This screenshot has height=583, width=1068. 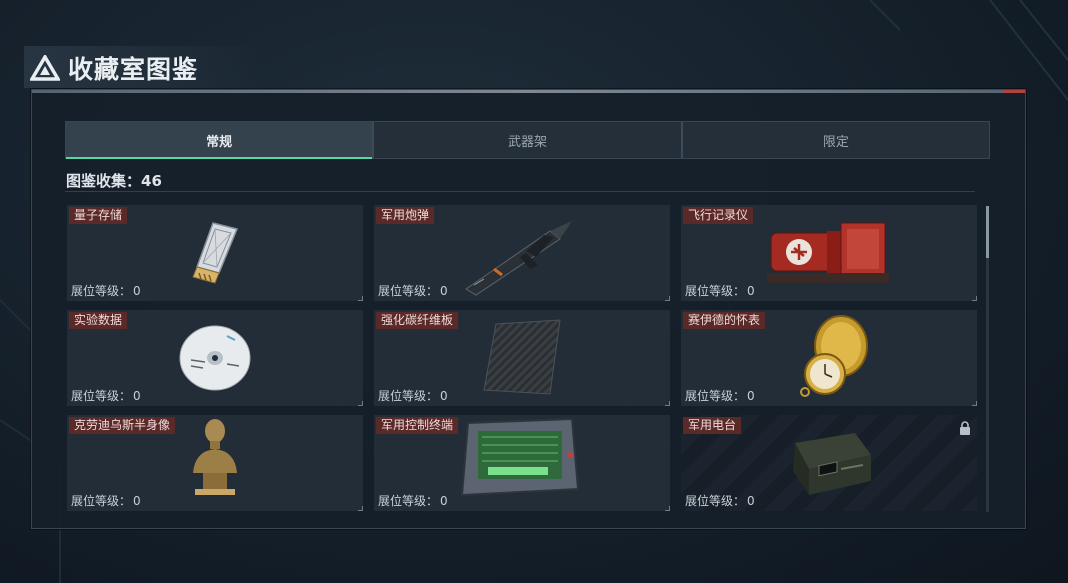 What do you see at coordinates (405, 215) in the screenshot?
I see `item-name: 军用炮弹` at bounding box center [405, 215].